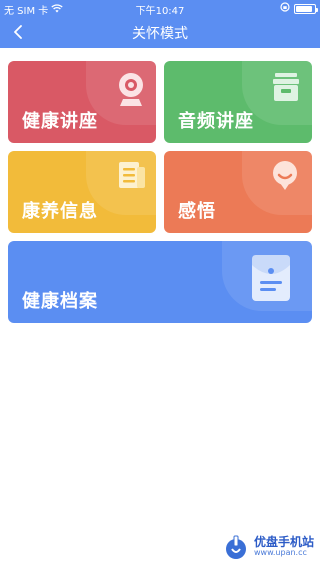 The width and height of the screenshot is (320, 569). What do you see at coordinates (285, 8) in the screenshot?
I see `orientation-lock-icon` at bounding box center [285, 8].